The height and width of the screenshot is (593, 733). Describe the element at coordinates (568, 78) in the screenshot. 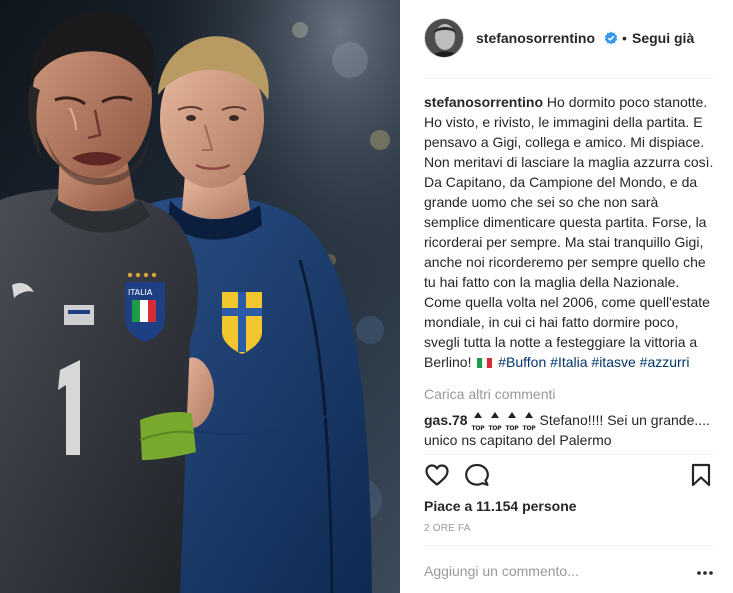

I see `header-divider` at that location.